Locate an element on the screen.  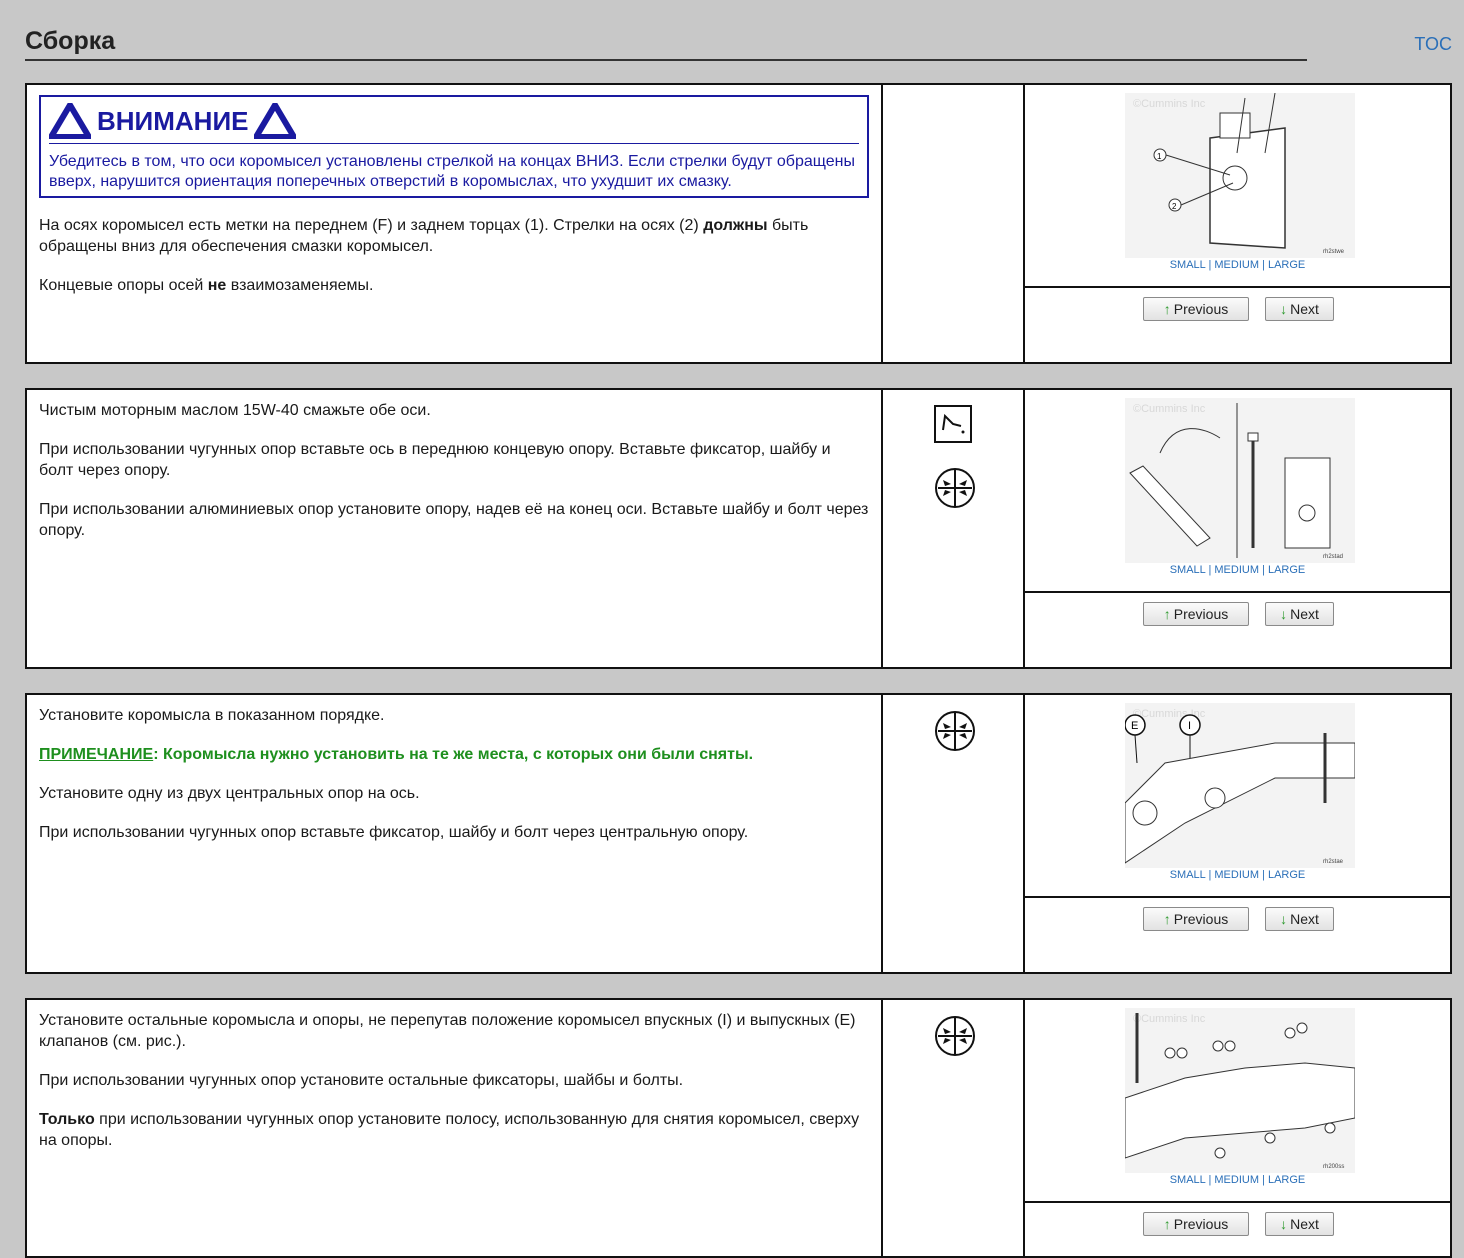
toc-link: TOC is located at coordinates (1433, 44).